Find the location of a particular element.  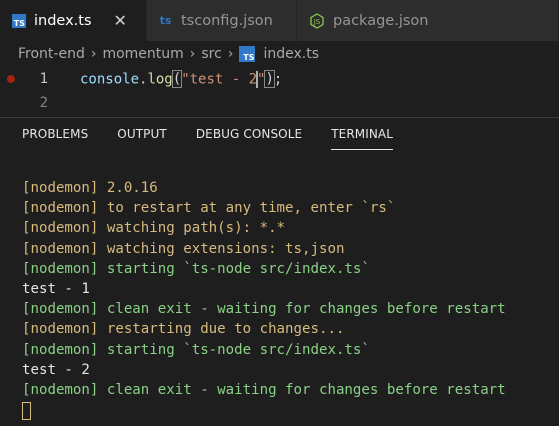

terminal-cursor is located at coordinates (26, 411).